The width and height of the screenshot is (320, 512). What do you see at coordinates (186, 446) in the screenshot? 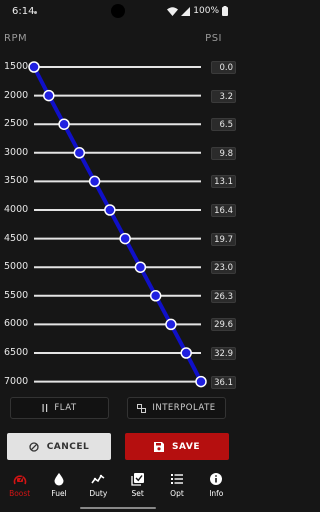
I see `save-label: SAVE` at bounding box center [186, 446].